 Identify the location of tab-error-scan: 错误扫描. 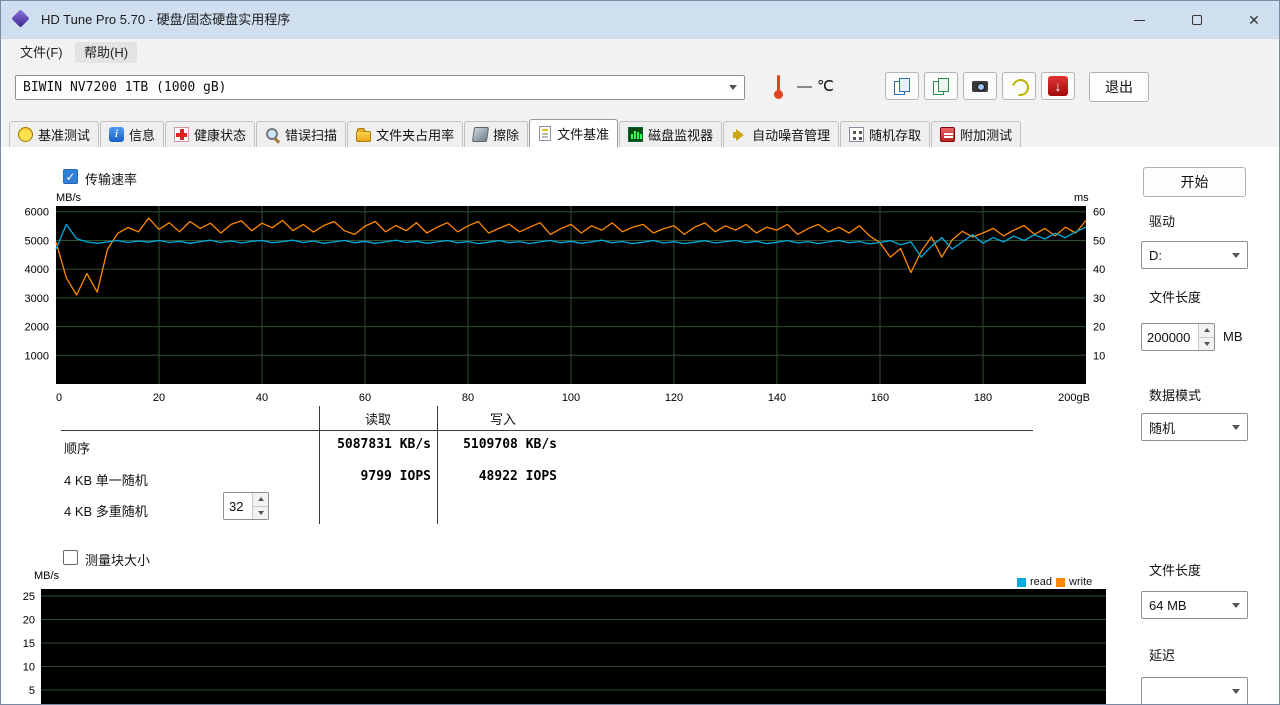
(301, 134).